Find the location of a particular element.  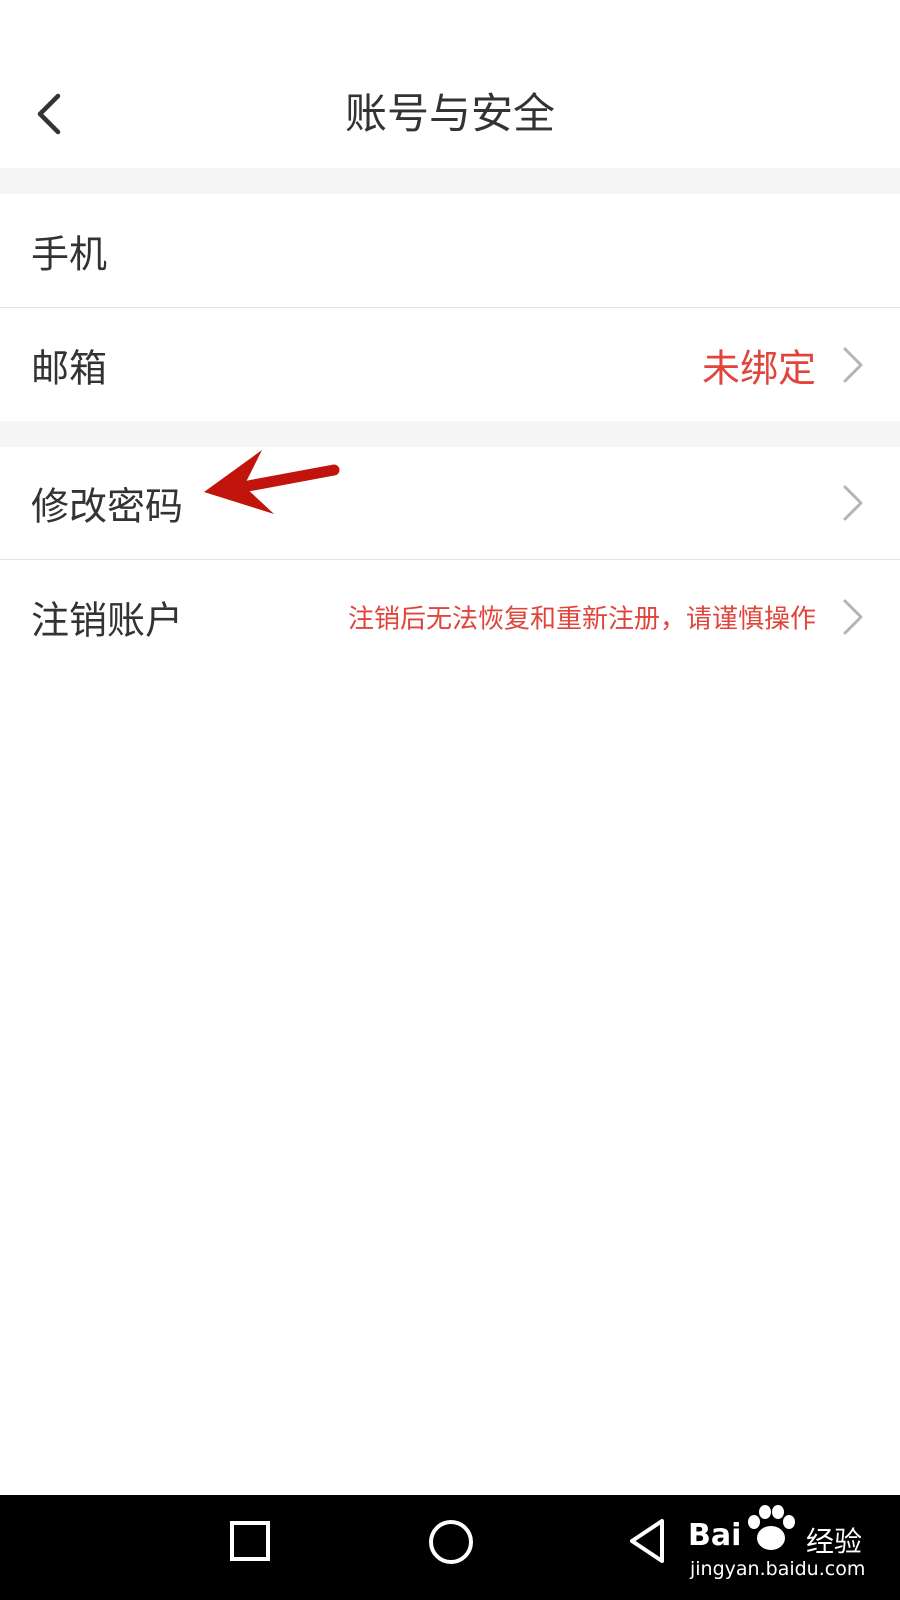

recent-apps-button is located at coordinates (251, 1542).